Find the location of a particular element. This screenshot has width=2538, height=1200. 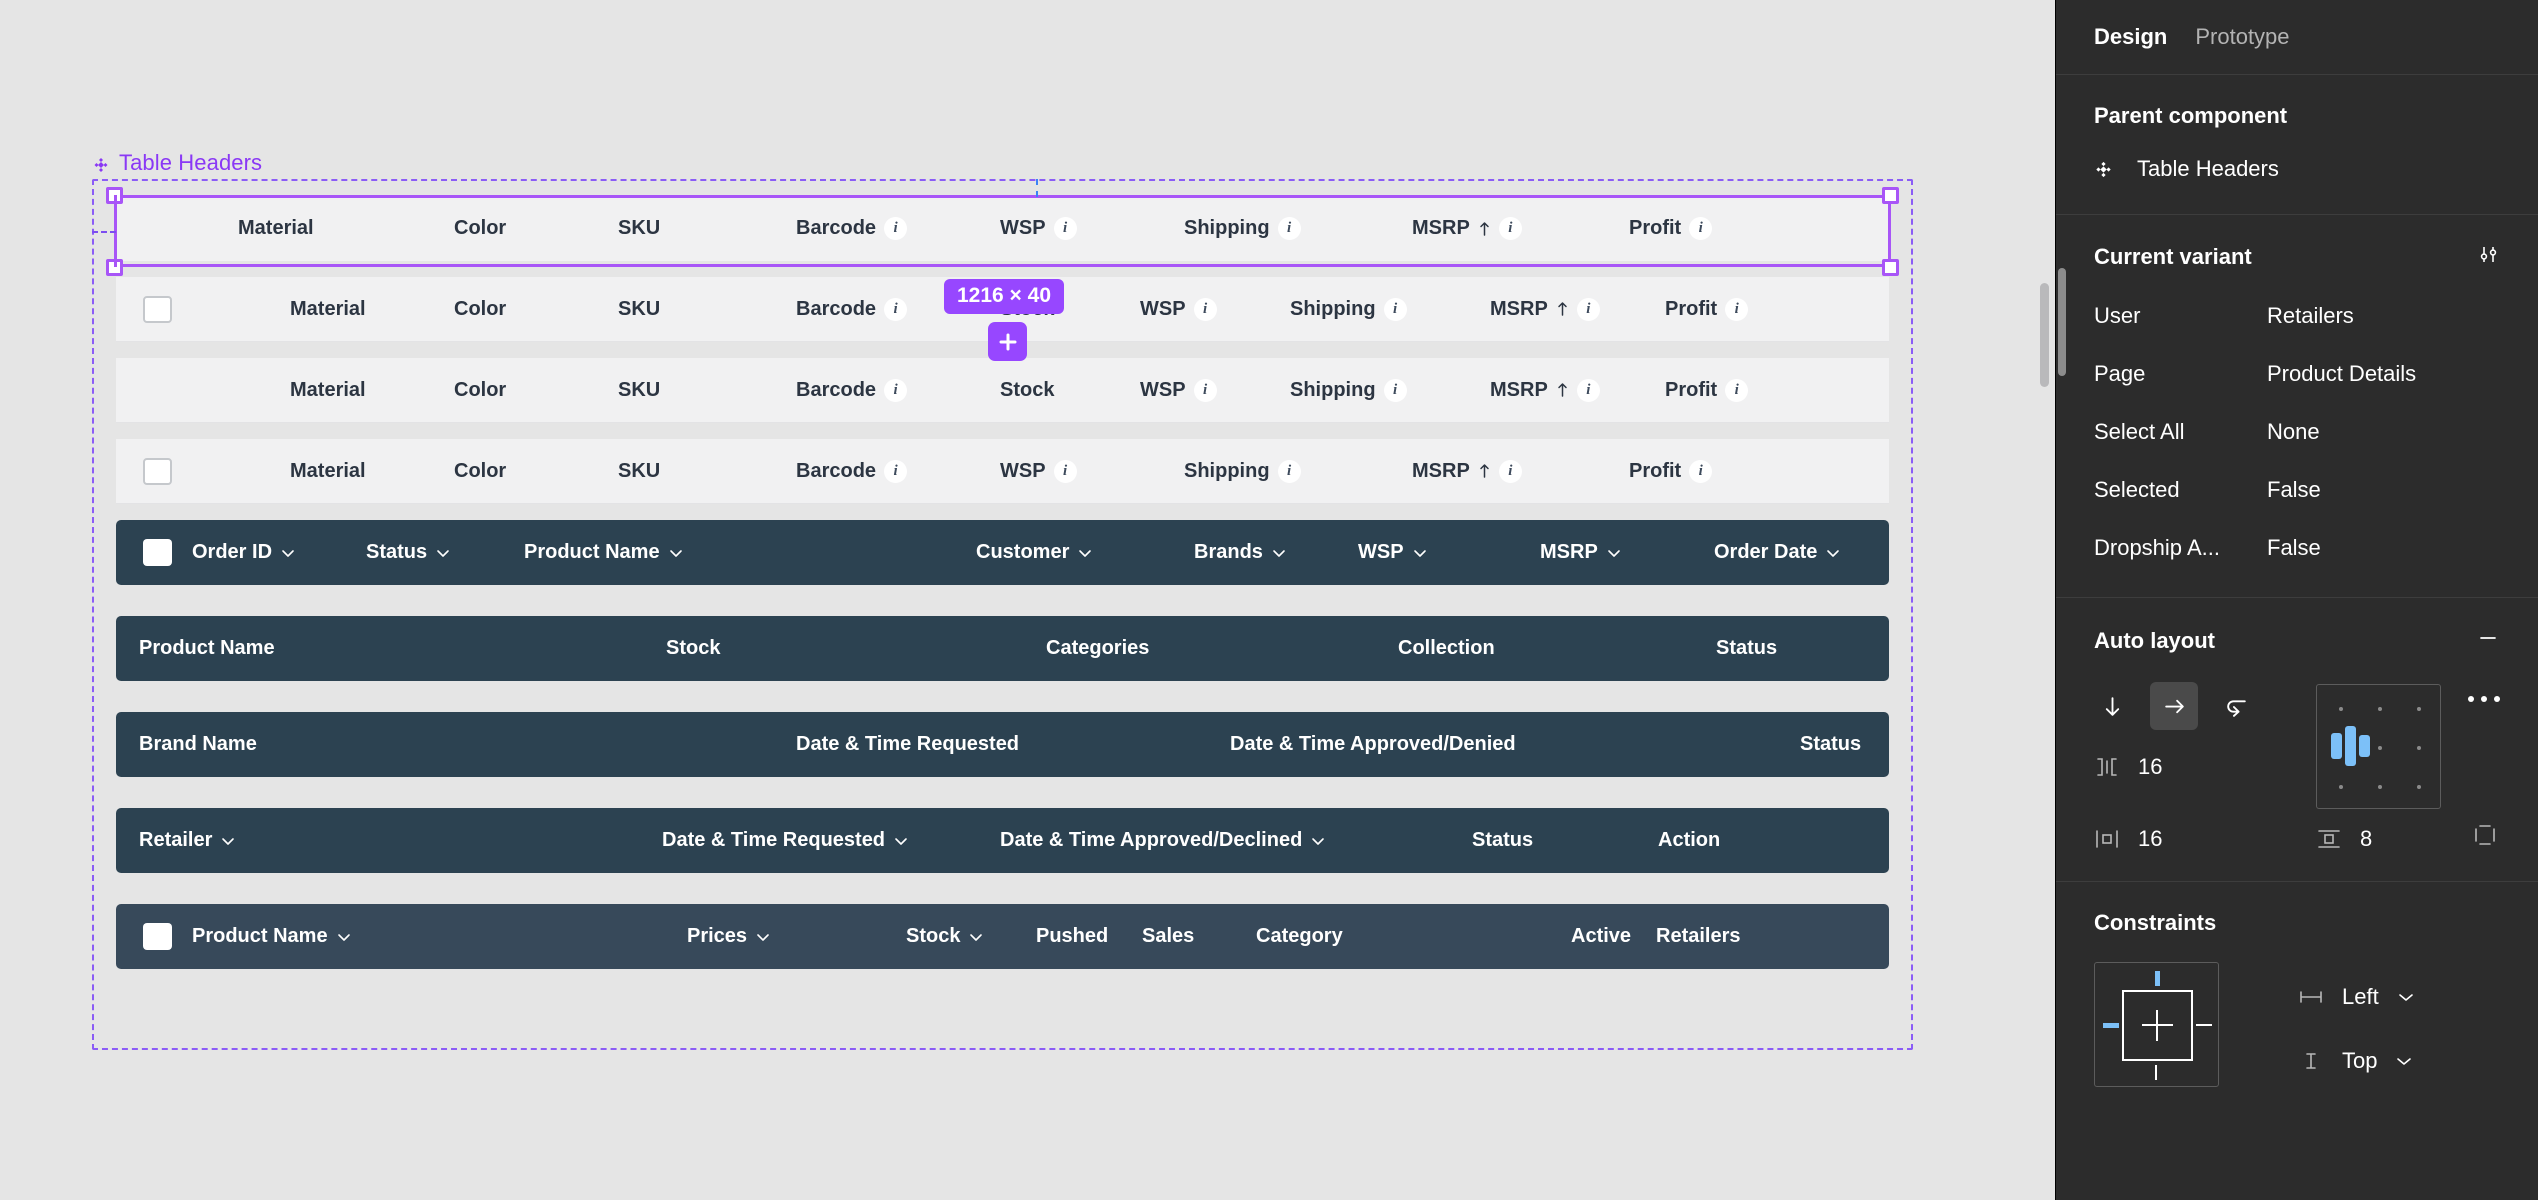

gap-between-items-field: 16 is located at coordinates (2128, 767).